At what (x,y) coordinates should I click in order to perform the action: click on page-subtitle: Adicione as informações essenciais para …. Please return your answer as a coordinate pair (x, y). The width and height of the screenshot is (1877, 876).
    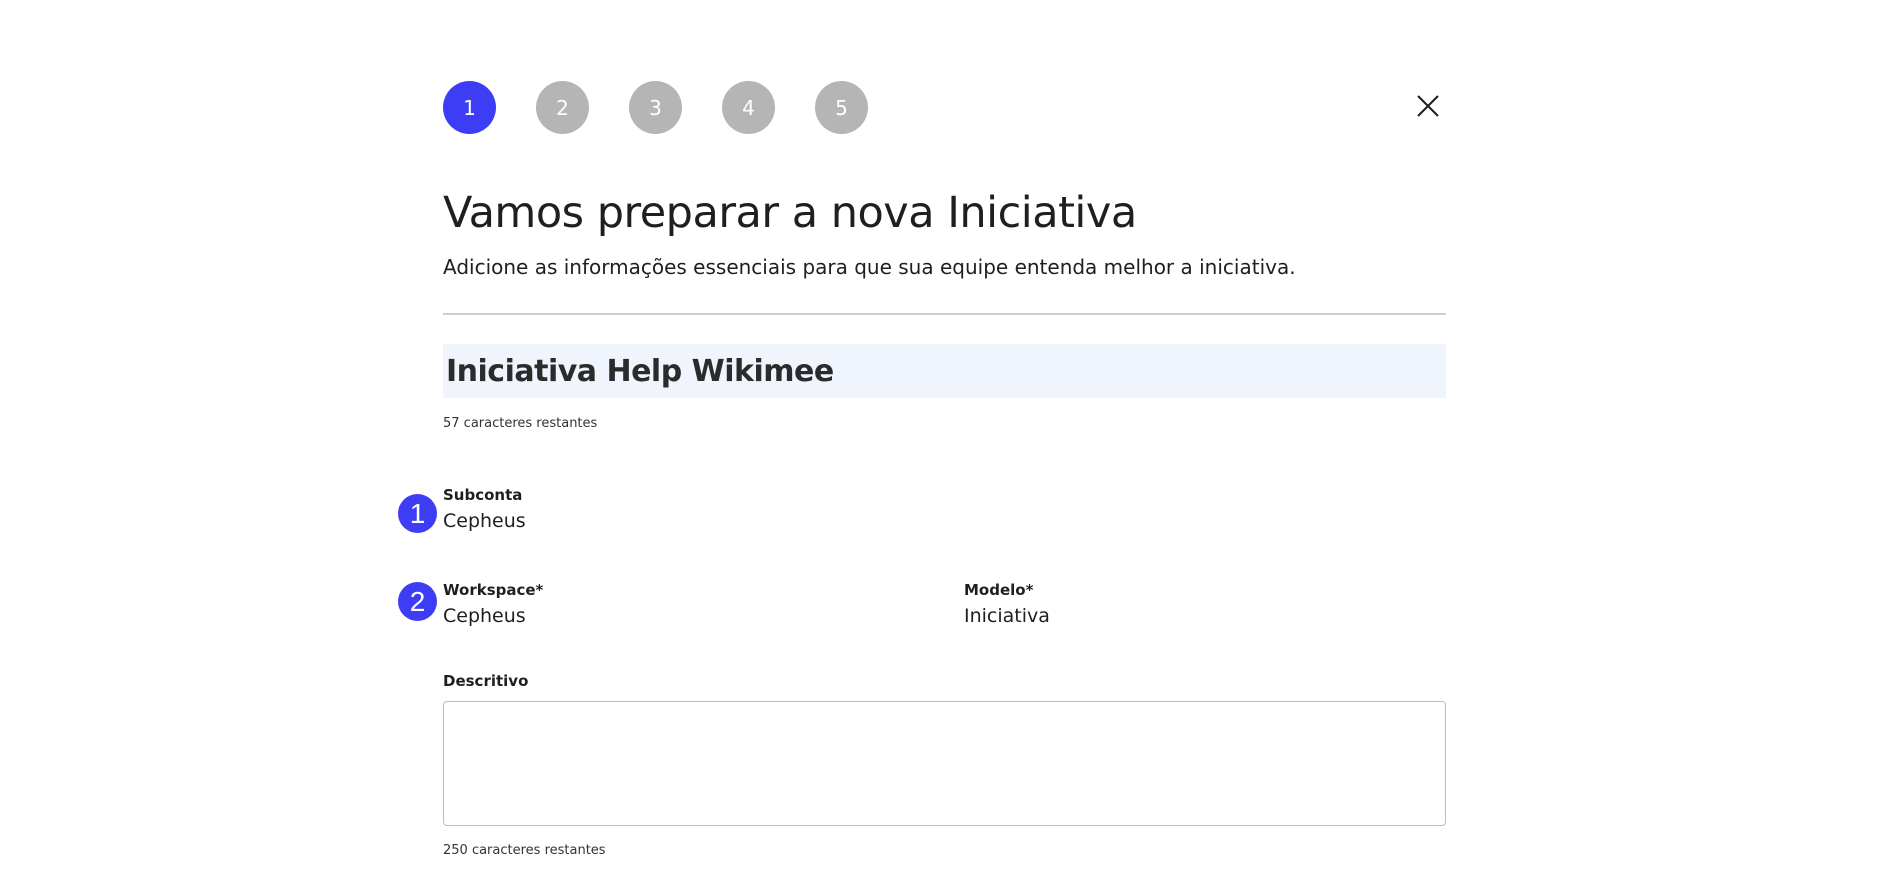
    Looking at the image, I should click on (869, 267).